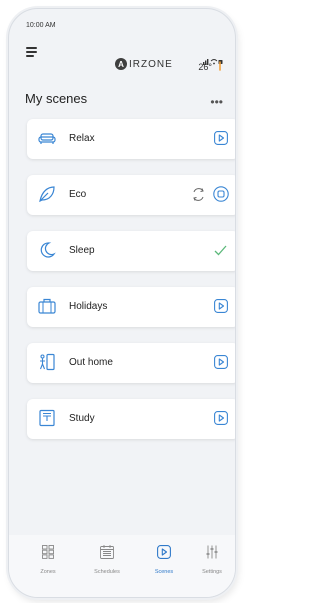  I want to click on tab-scenes: Scenes, so click(164, 560).